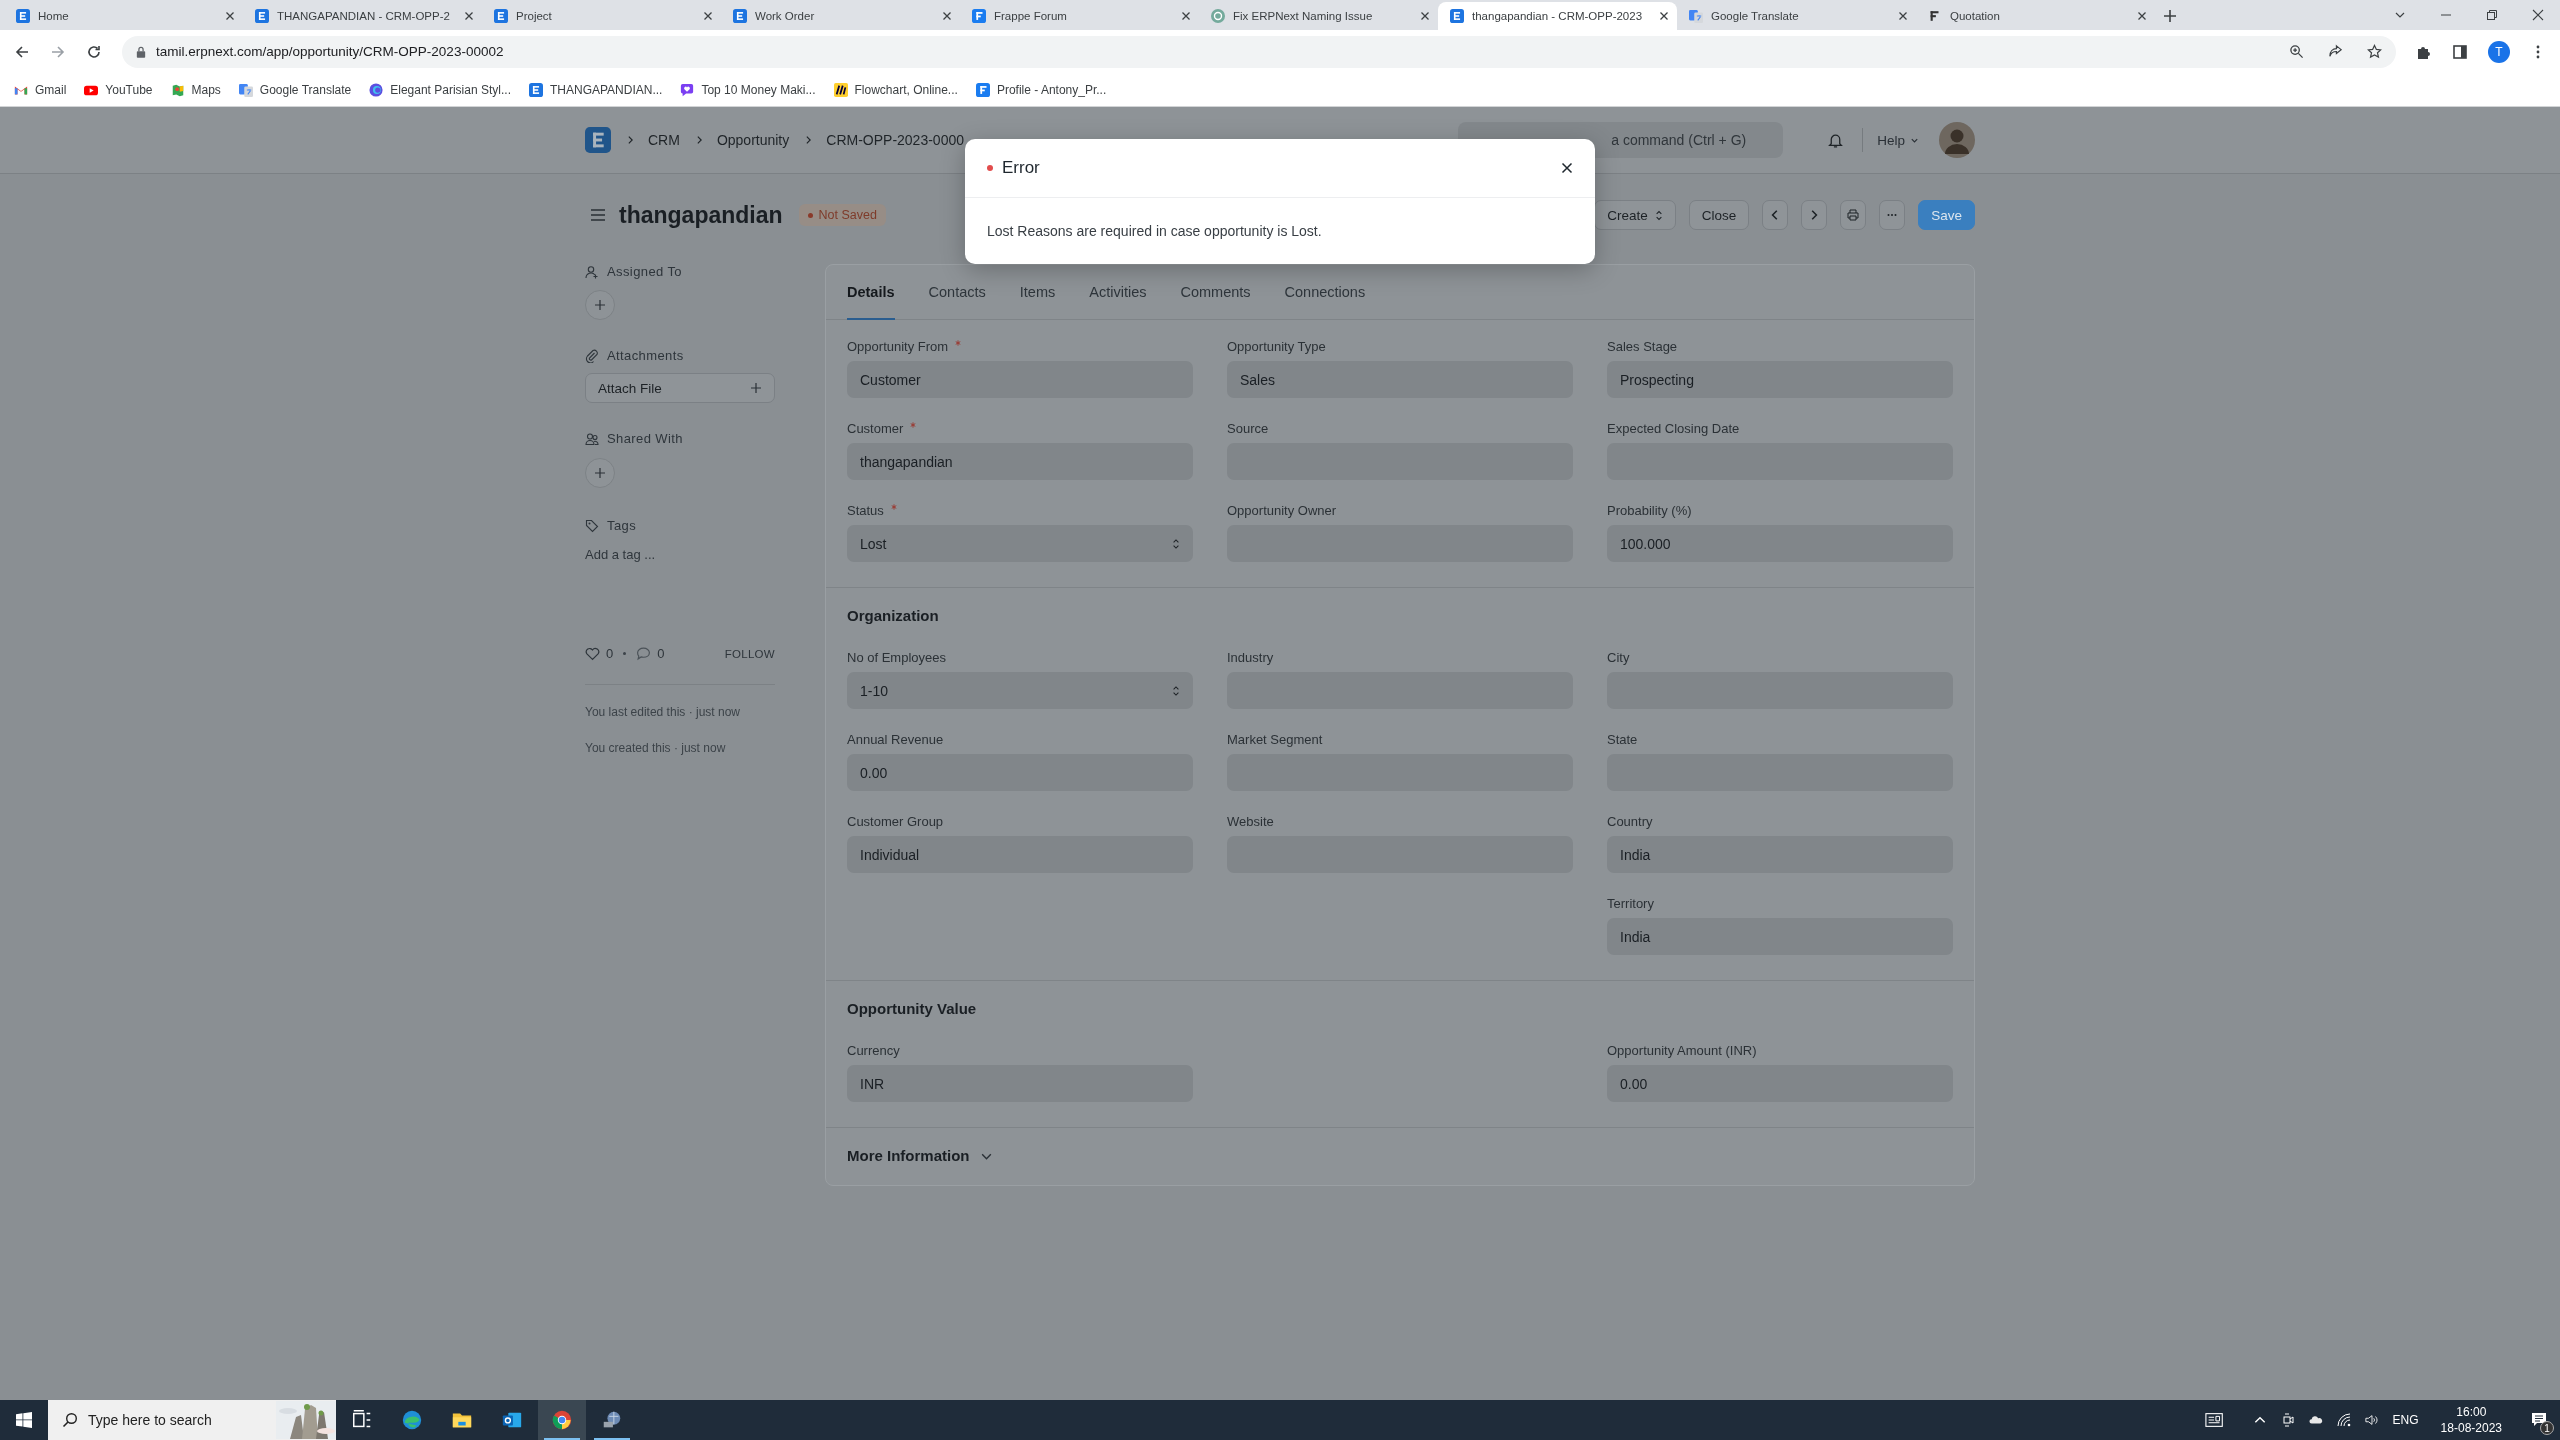  Describe the element at coordinates (2287, 1420) in the screenshot. I see `camera-icon` at that location.